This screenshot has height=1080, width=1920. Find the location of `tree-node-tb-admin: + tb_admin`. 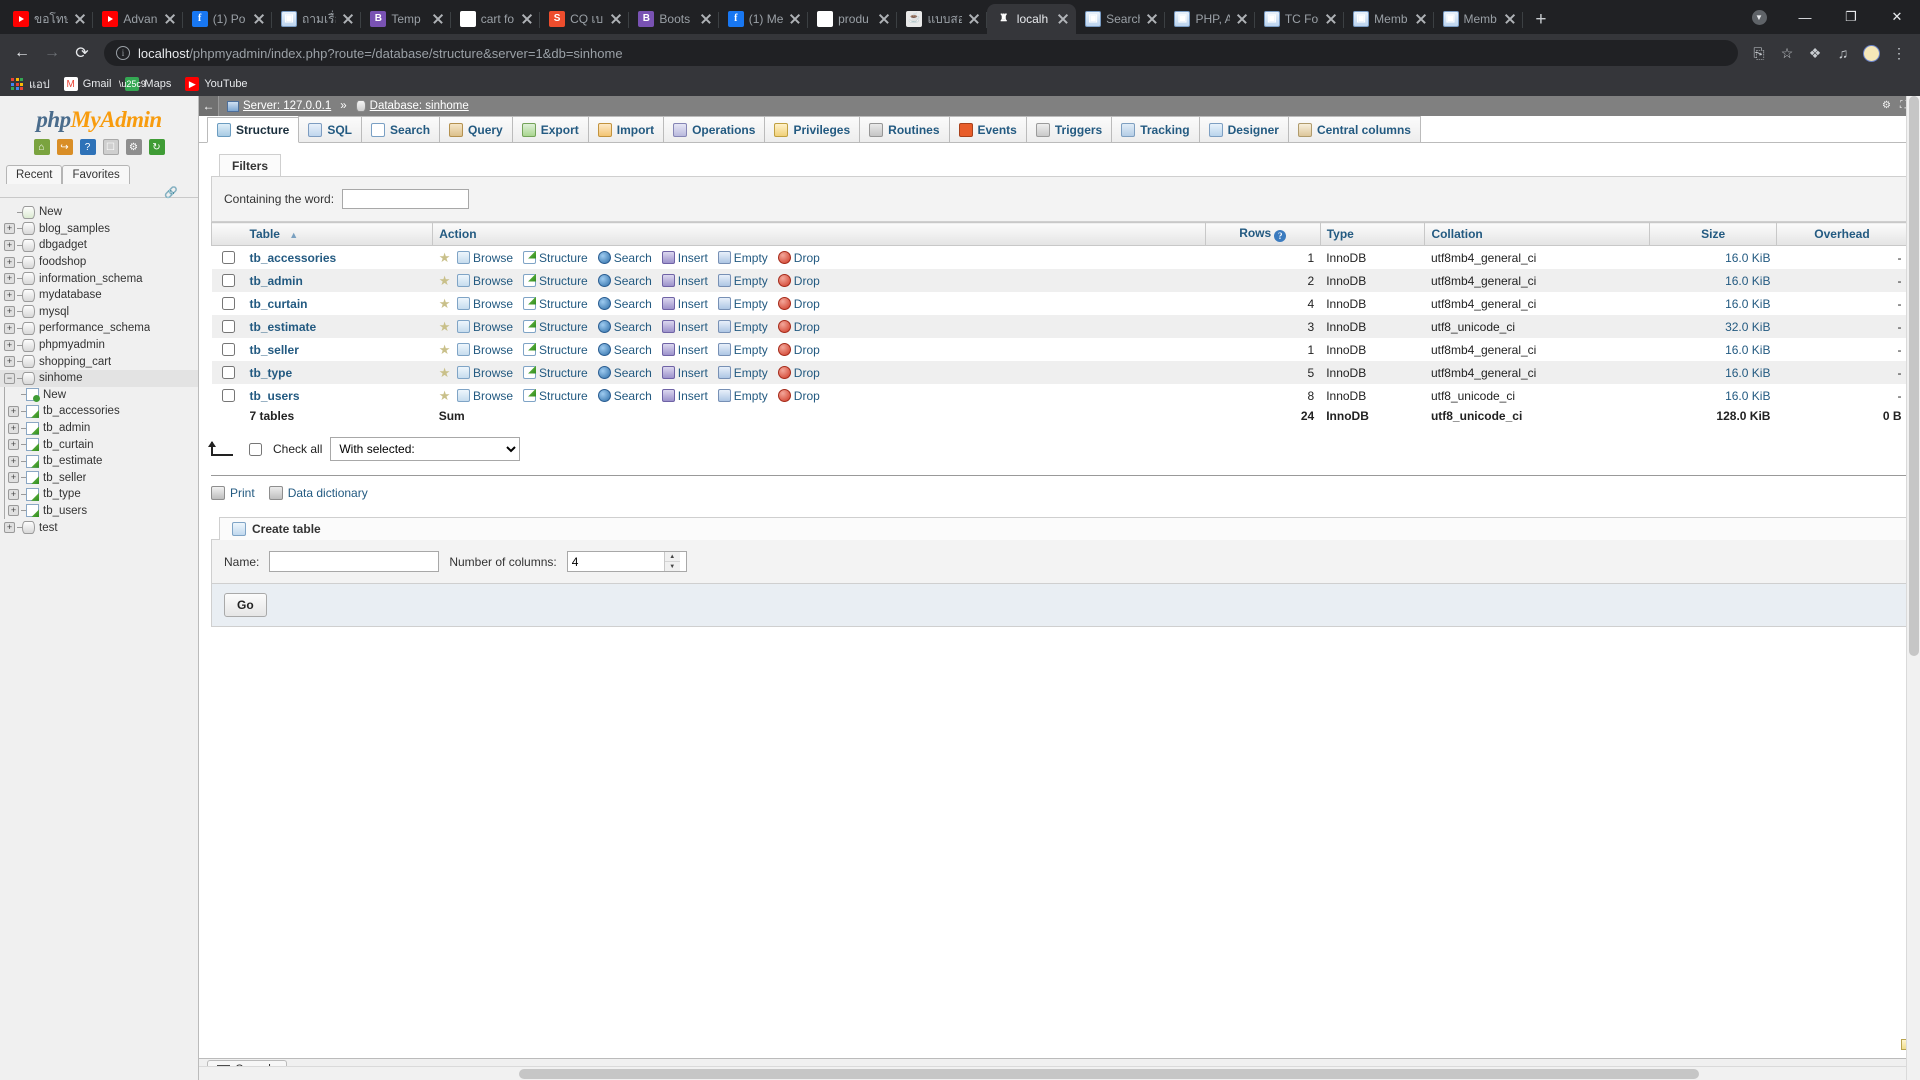

tree-node-tb-admin: + tb_admin is located at coordinates (99, 428).